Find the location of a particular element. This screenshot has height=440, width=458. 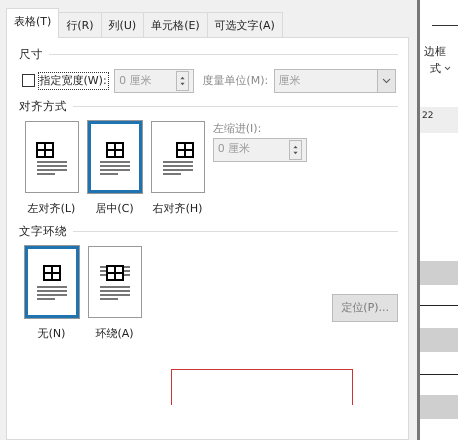

section-title: 尺寸 is located at coordinates (31, 54).